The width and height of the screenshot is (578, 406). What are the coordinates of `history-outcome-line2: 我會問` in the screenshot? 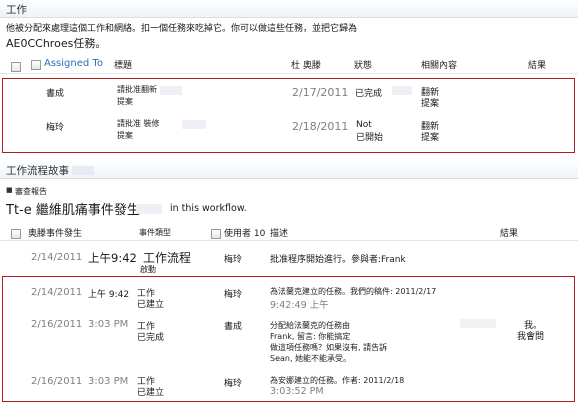 It's located at (531, 337).